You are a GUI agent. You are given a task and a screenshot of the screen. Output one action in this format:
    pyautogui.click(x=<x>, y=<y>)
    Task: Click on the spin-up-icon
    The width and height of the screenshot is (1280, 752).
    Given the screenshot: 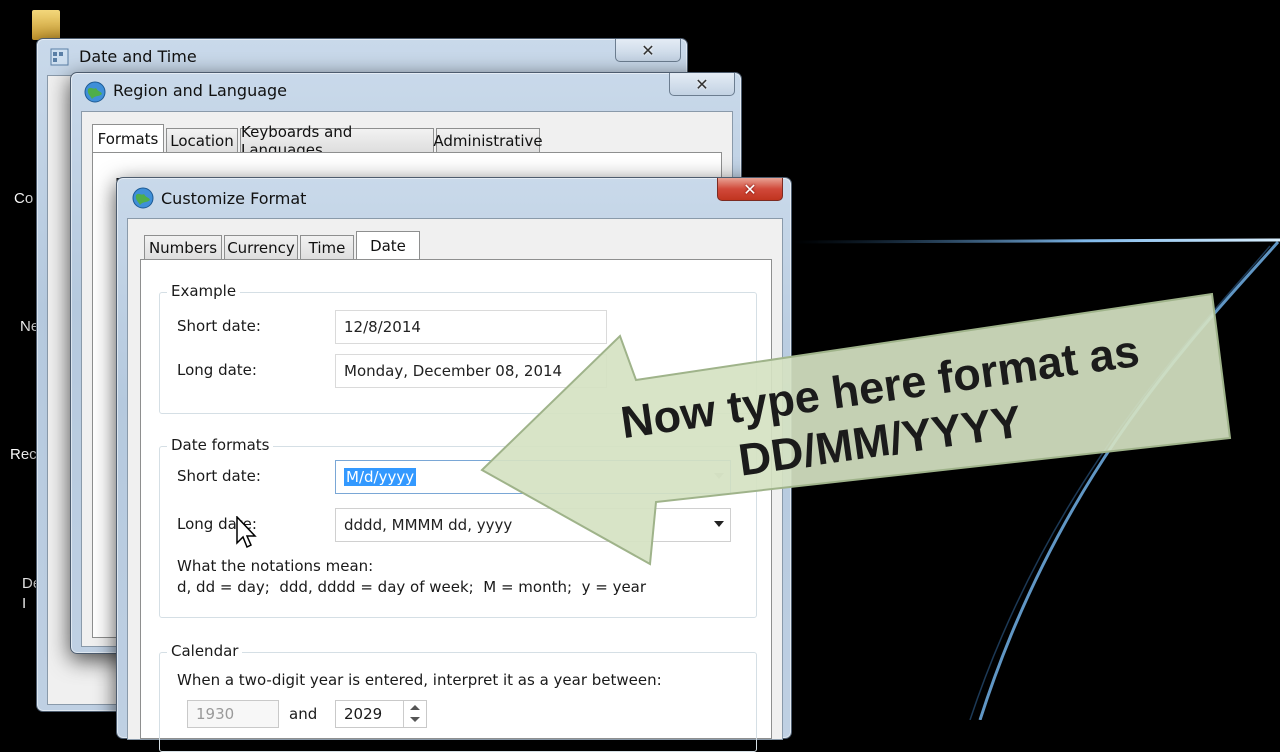 What is the action you would take?
    pyautogui.click(x=415, y=707)
    